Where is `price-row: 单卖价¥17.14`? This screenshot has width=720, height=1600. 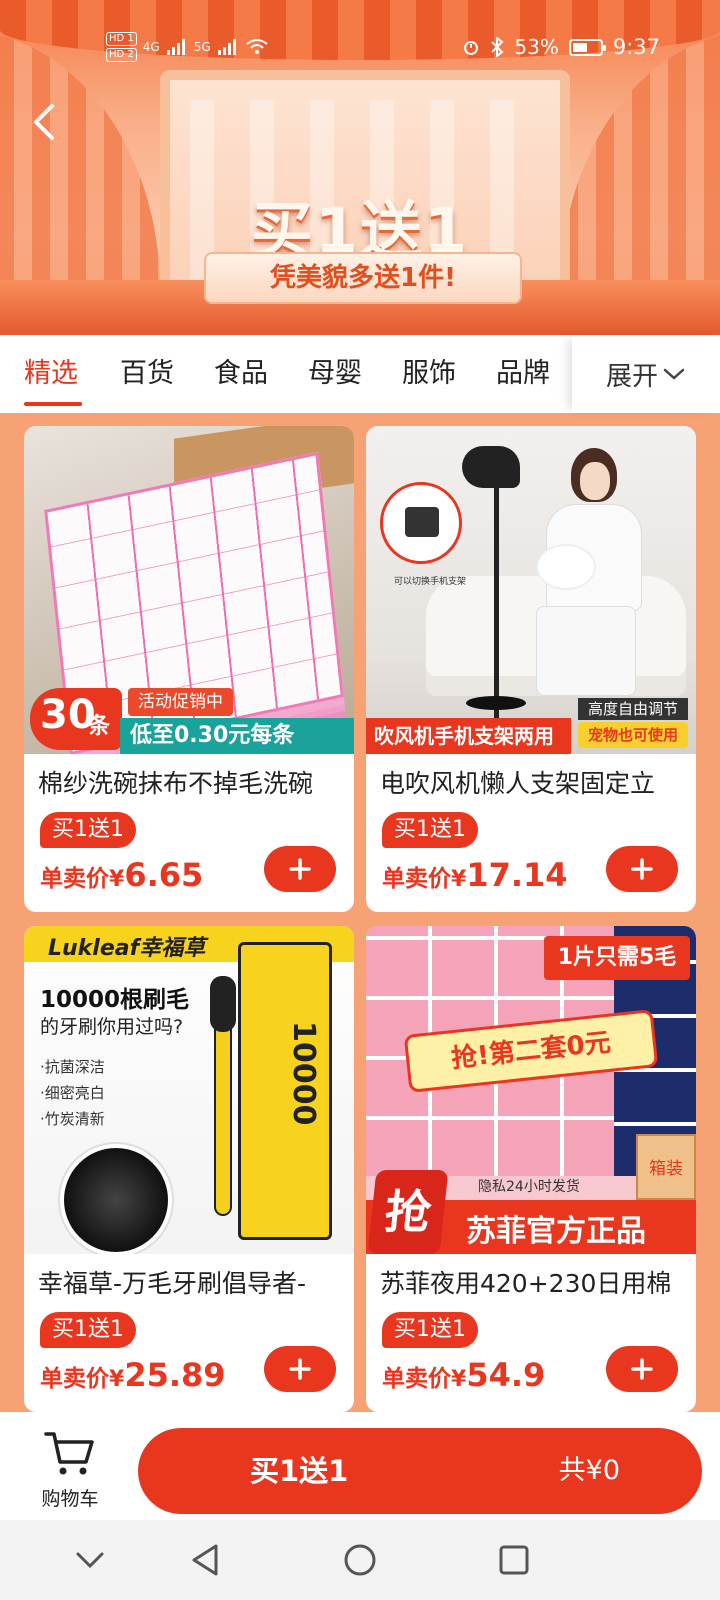
price-row: 单卖价¥17.14 is located at coordinates (475, 875).